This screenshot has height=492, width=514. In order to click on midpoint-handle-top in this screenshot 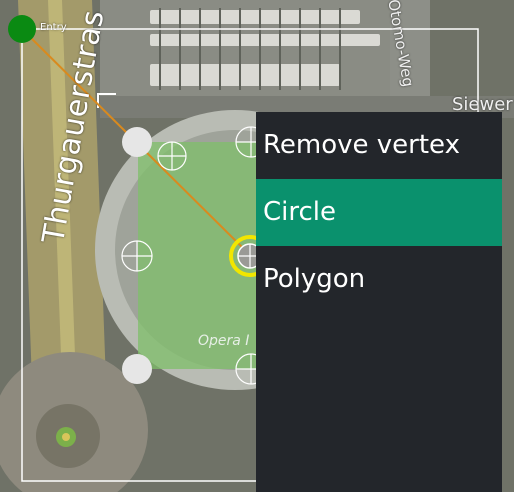, I will do `click(172, 156)`.